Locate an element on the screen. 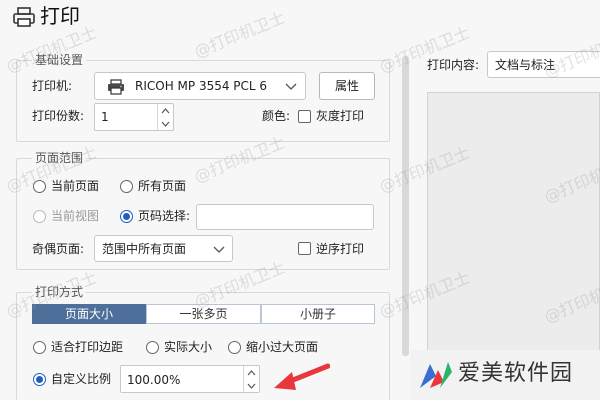 The image size is (600, 400). brand-logo-icon is located at coordinates (436, 375).